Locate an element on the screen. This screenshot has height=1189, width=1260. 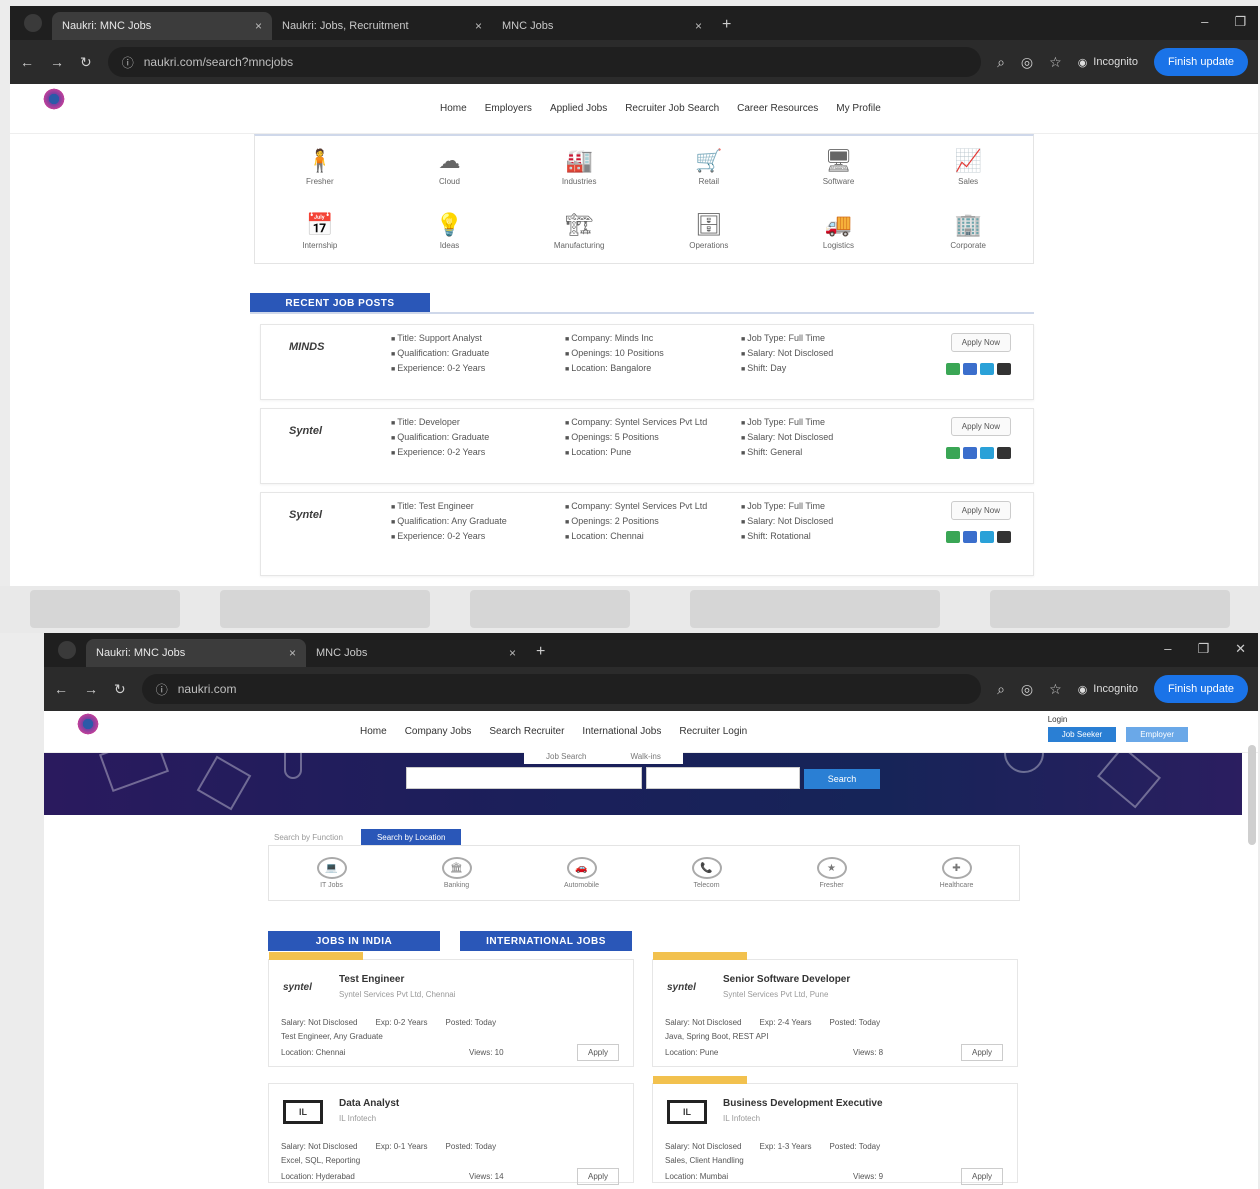
tab-jobs-india: JOBS IN INDIA is located at coordinates (354, 941).